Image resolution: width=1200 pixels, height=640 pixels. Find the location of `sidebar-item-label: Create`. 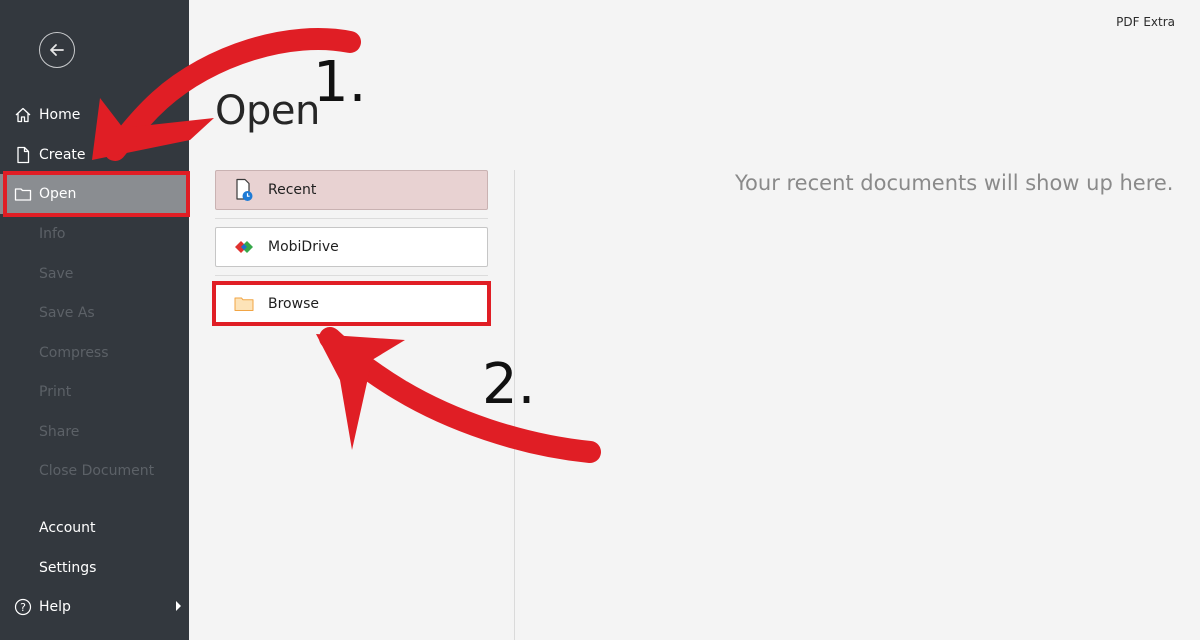

sidebar-item-label: Create is located at coordinates (62, 155).